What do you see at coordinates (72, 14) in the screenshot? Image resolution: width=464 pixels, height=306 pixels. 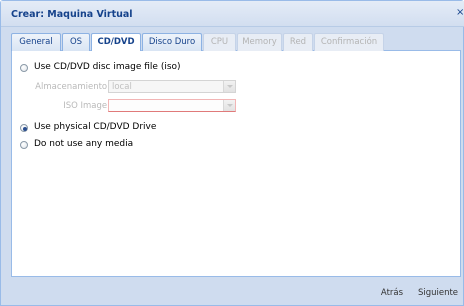 I see `dialog-title: Crear: Maquina Virtual` at bounding box center [72, 14].